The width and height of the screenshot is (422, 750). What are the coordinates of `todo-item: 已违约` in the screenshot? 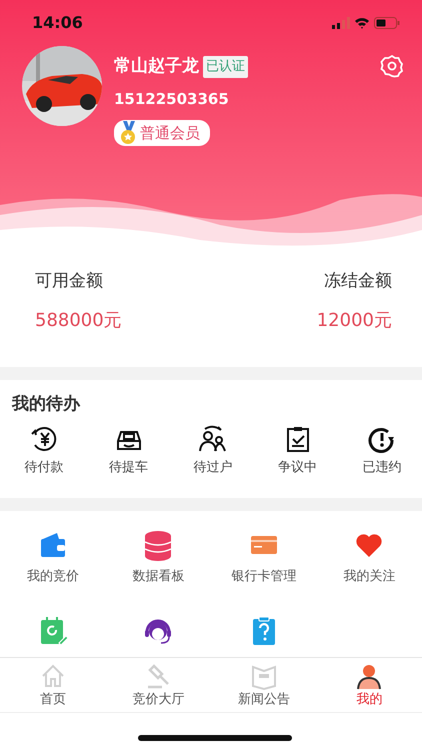 It's located at (382, 450).